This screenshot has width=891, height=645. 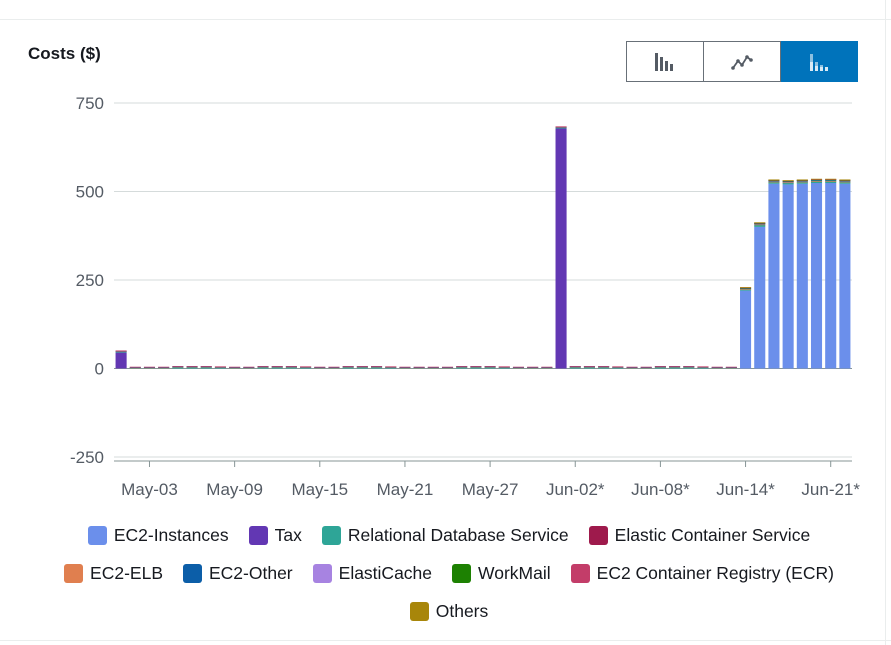 What do you see at coordinates (462, 610) in the screenshot?
I see `legend-label: Others` at bounding box center [462, 610].